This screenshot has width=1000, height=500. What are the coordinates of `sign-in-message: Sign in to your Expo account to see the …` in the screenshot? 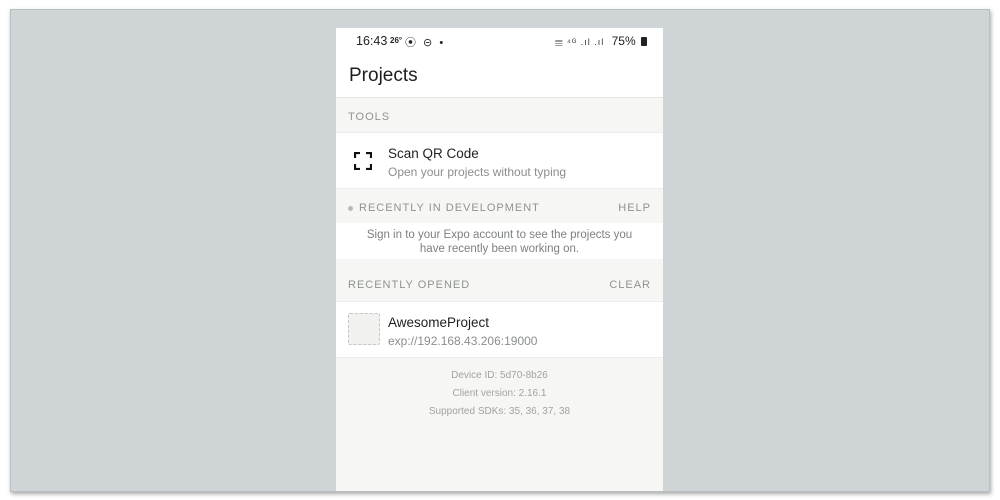 It's located at (499, 241).